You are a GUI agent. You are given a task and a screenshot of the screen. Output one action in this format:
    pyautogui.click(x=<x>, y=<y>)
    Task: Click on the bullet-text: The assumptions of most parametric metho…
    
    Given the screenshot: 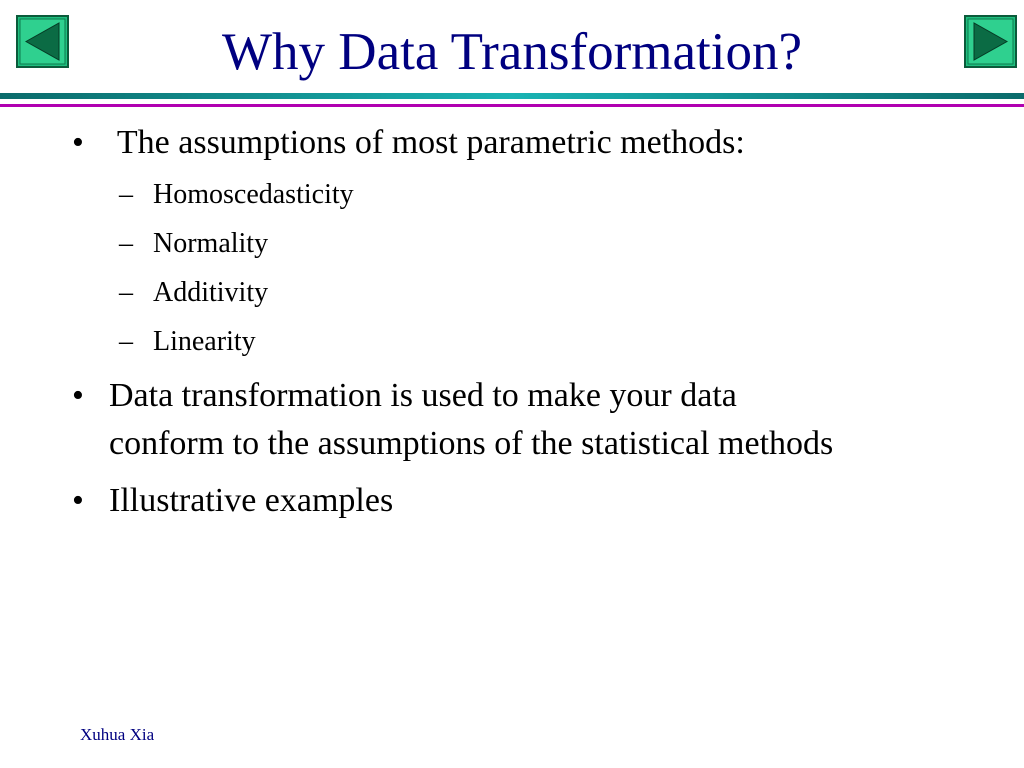 What is the action you would take?
    pyautogui.click(x=427, y=142)
    